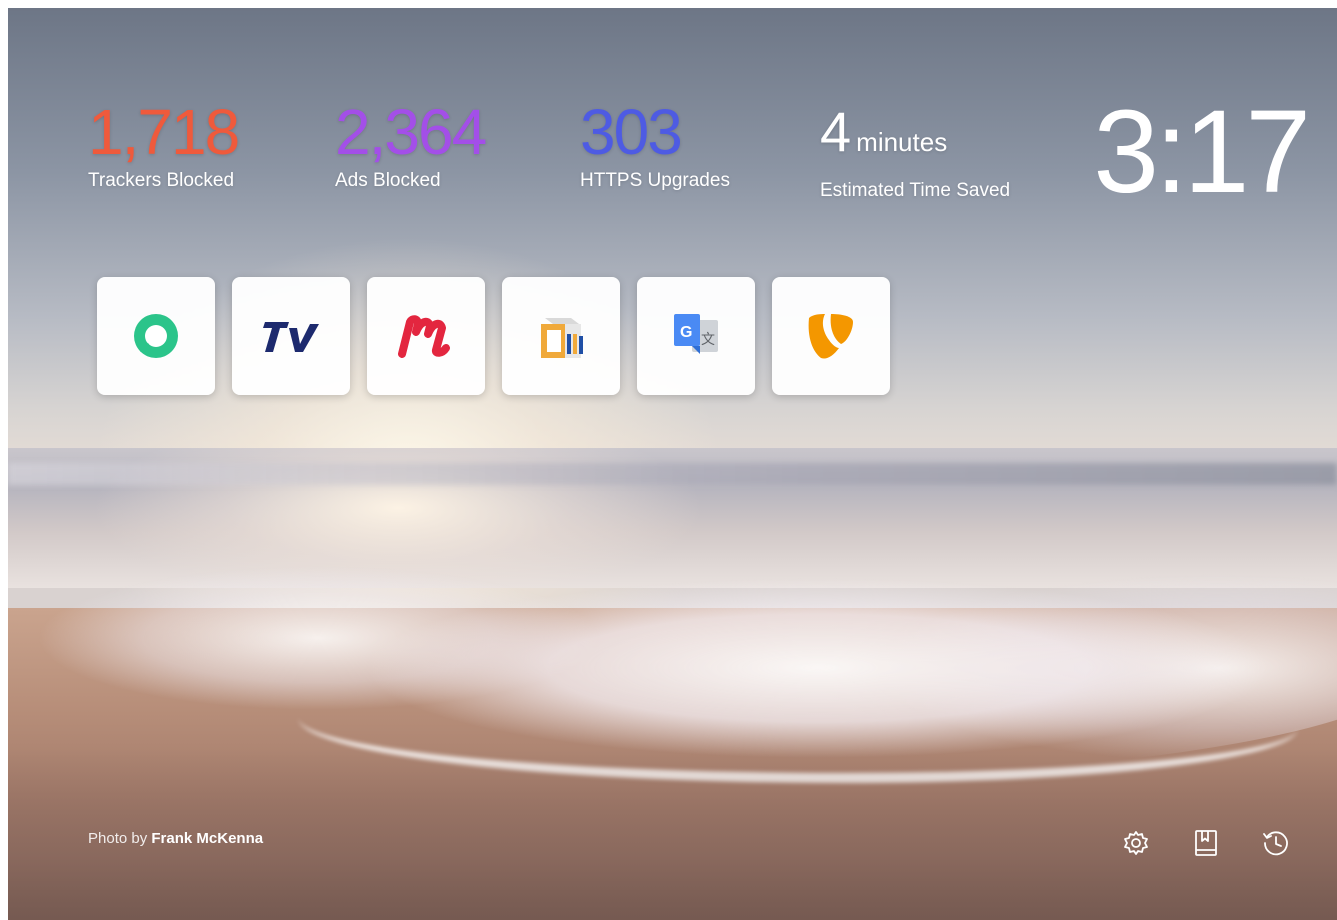 The width and height of the screenshot is (1337, 920). I want to click on https-label: HTTPS Upgrades, so click(655, 180).